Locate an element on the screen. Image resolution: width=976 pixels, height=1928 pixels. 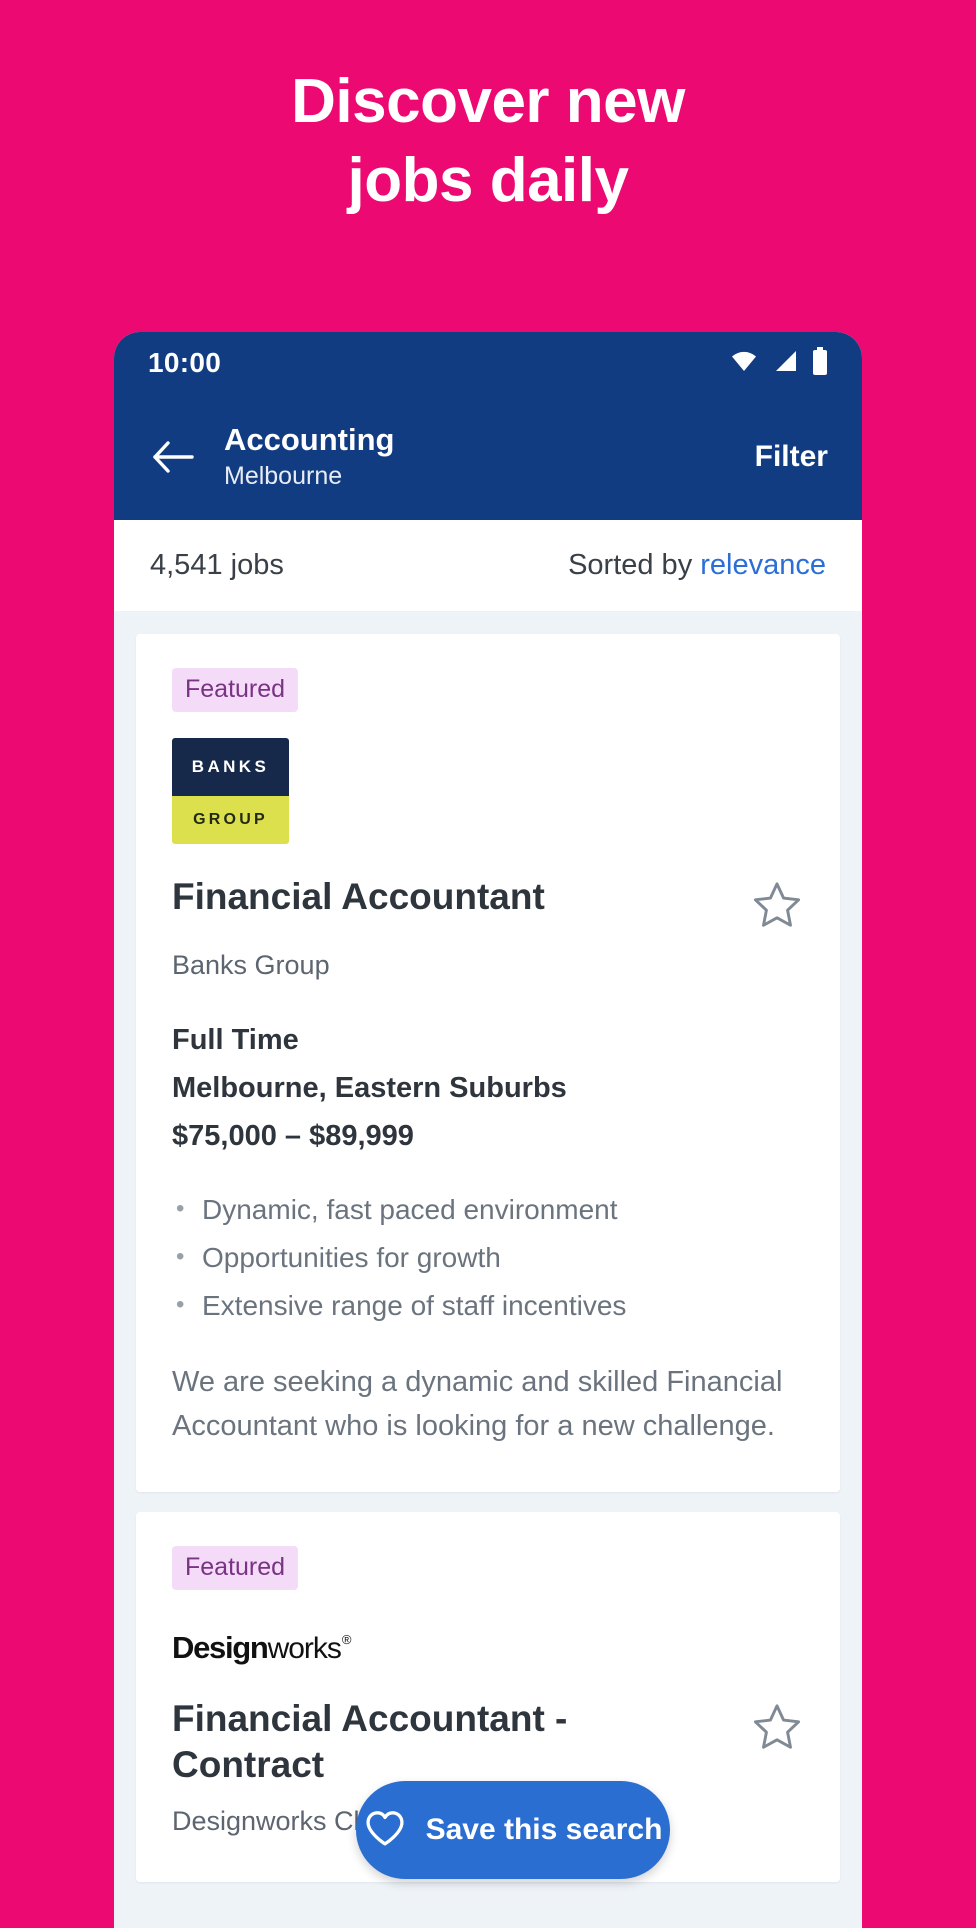
logo-bottom-text: GROUP is located at coordinates (230, 819).